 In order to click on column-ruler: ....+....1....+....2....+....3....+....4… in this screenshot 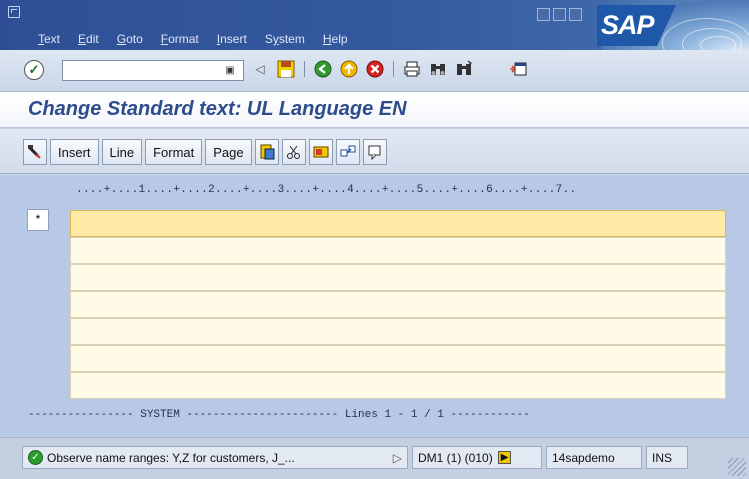, I will do `click(326, 190)`.